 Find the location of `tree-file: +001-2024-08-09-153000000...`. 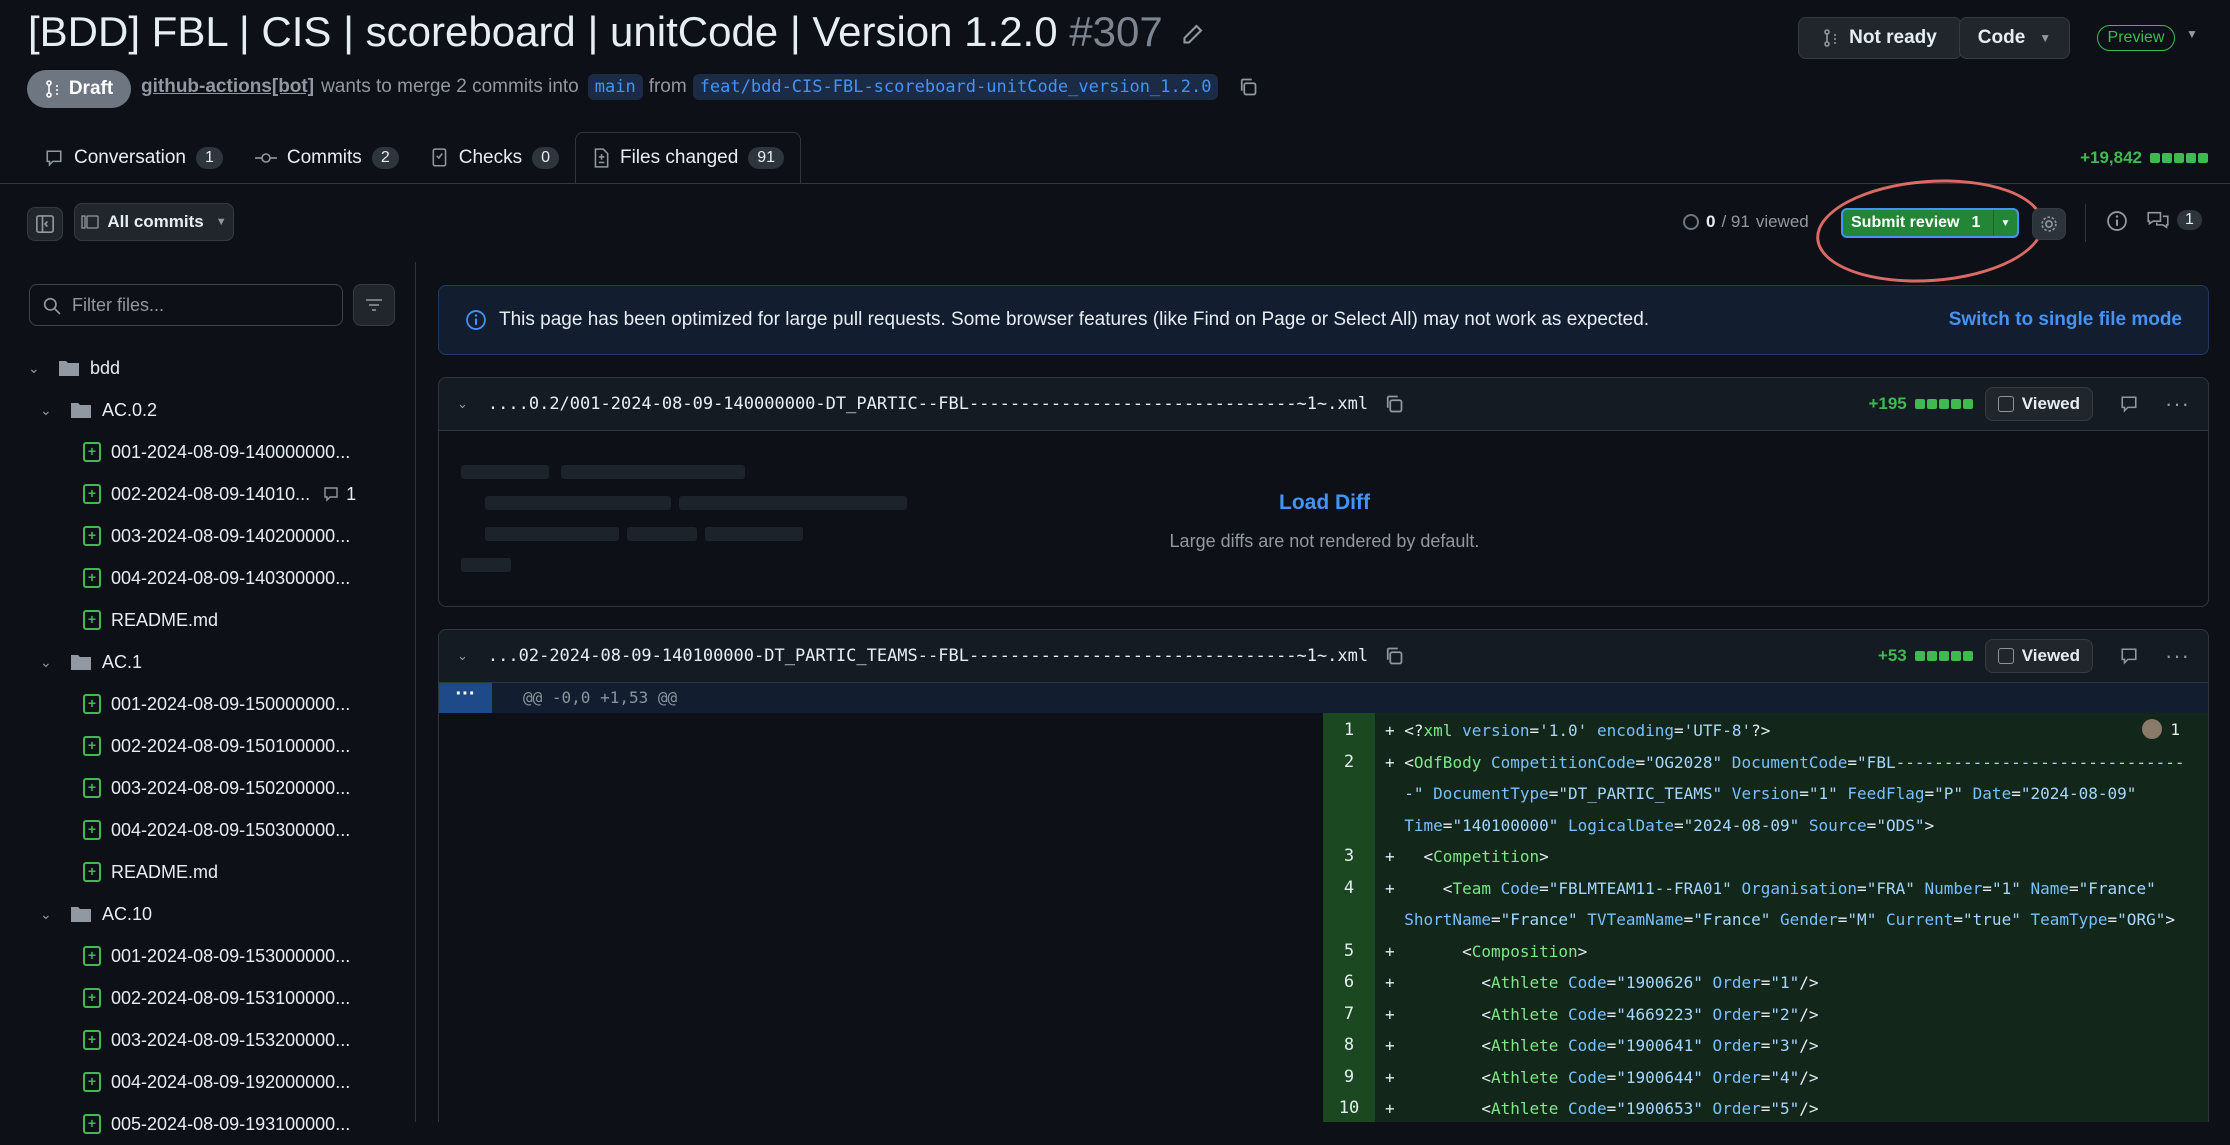

tree-file: +001-2024-08-09-153000000... is located at coordinates (218, 956).